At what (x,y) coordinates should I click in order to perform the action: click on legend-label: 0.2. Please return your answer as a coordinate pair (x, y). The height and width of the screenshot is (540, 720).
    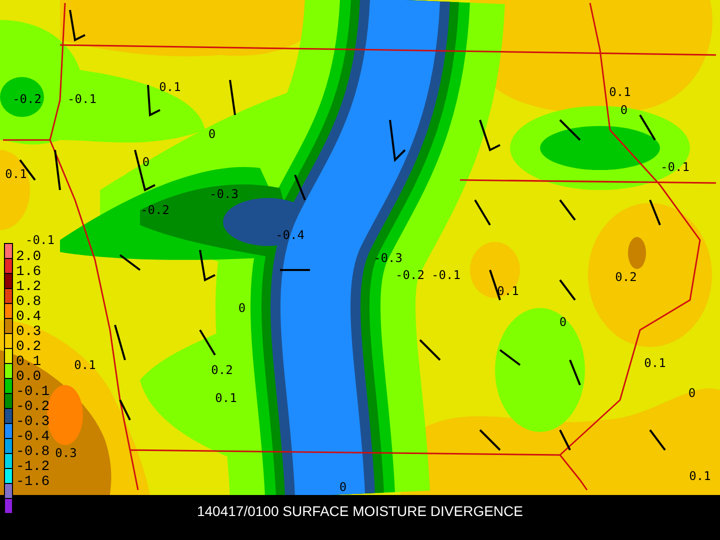
    Looking at the image, I should click on (29, 347).